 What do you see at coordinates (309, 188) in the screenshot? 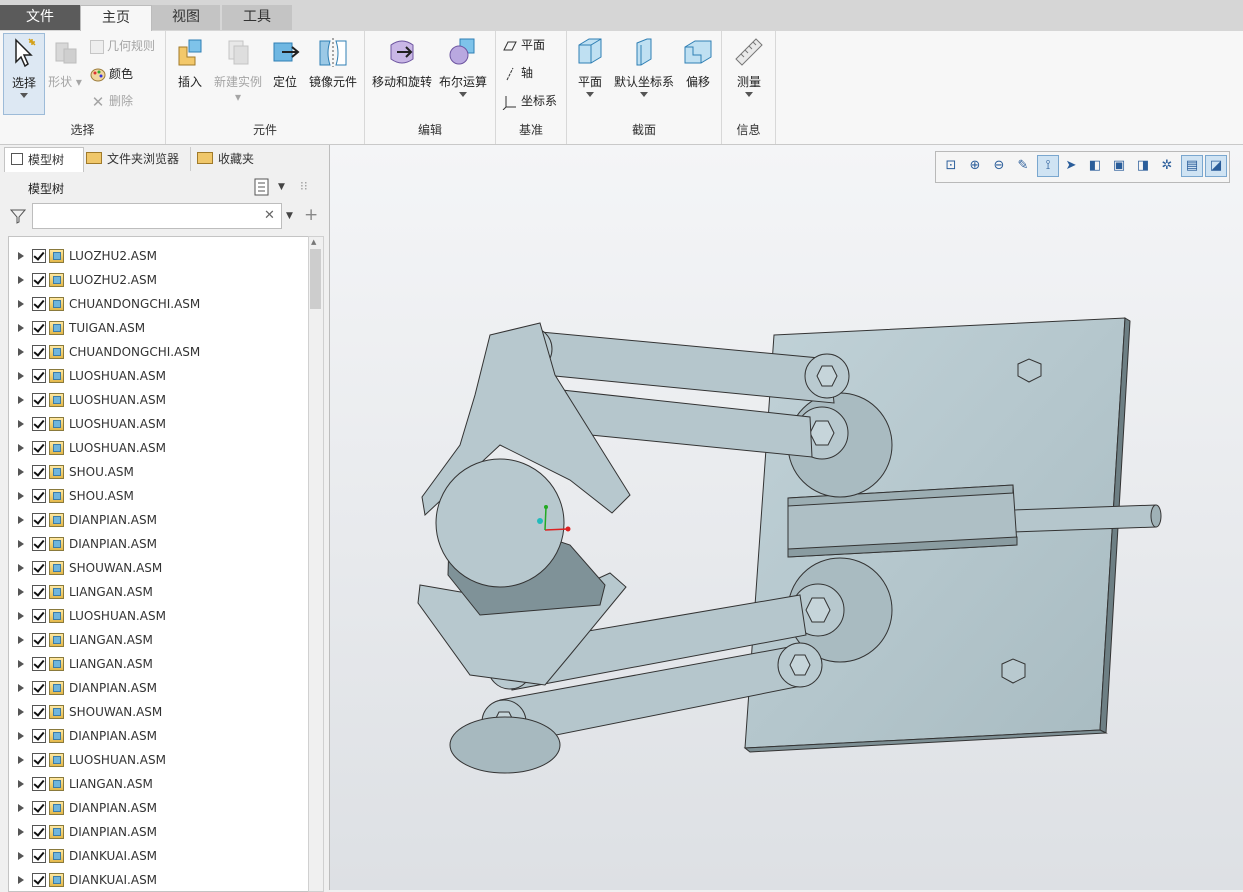
I see `show-hide-columns-icon: ⁝⁝` at bounding box center [309, 188].